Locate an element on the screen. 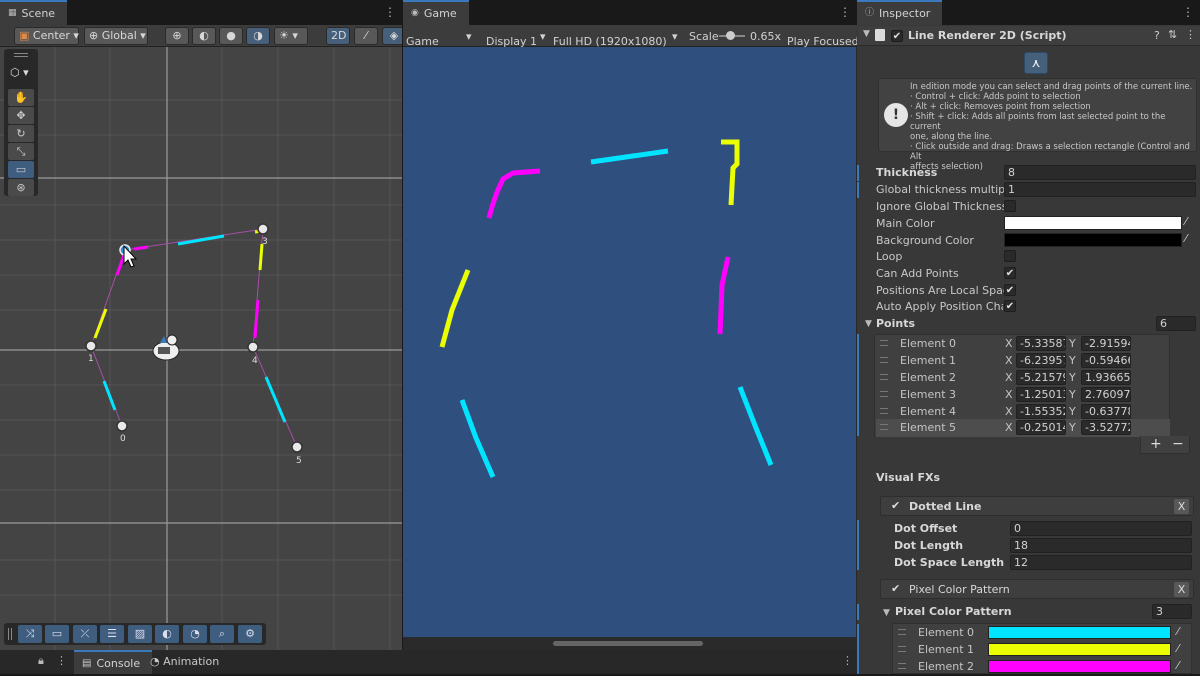 This screenshot has height=676, width=1200. tool-button-1: ⤨ is located at coordinates (30, 634).